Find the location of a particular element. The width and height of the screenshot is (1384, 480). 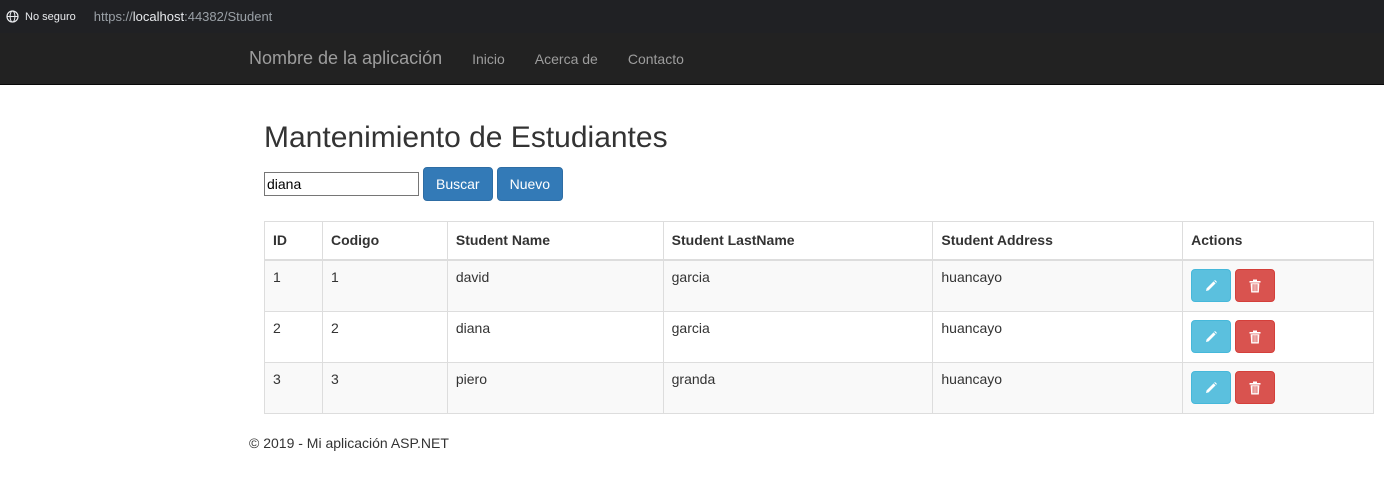

cell-id: 3 is located at coordinates (293, 388).